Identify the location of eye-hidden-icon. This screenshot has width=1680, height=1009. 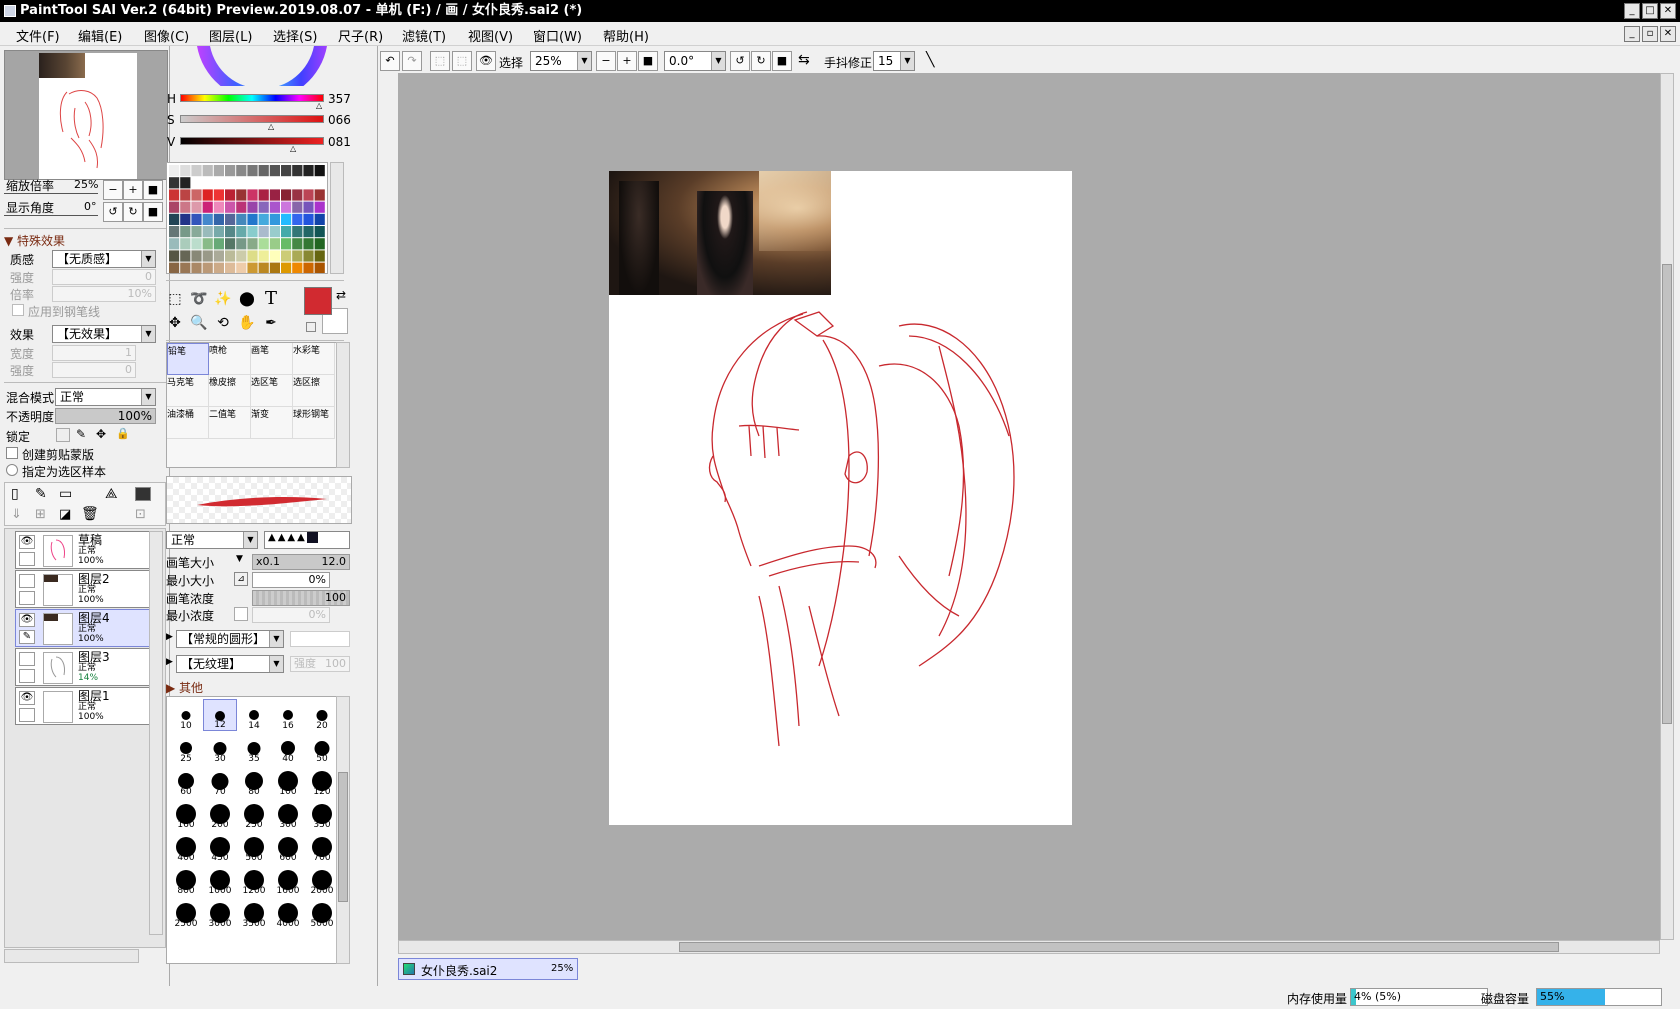
(27, 581).